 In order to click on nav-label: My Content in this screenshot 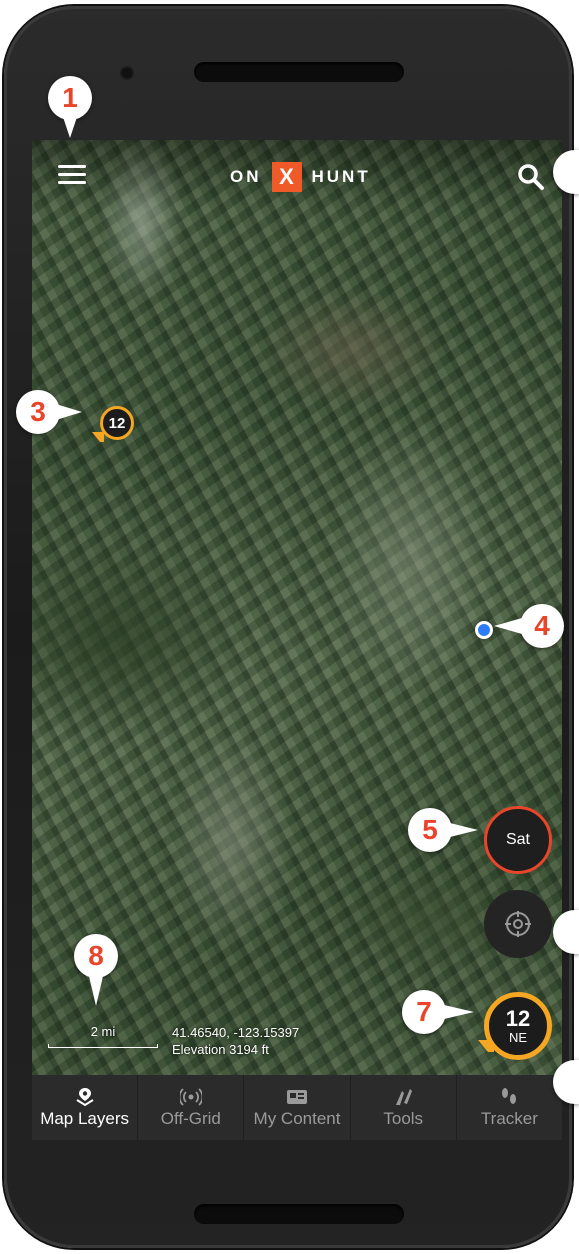, I will do `click(297, 1118)`.